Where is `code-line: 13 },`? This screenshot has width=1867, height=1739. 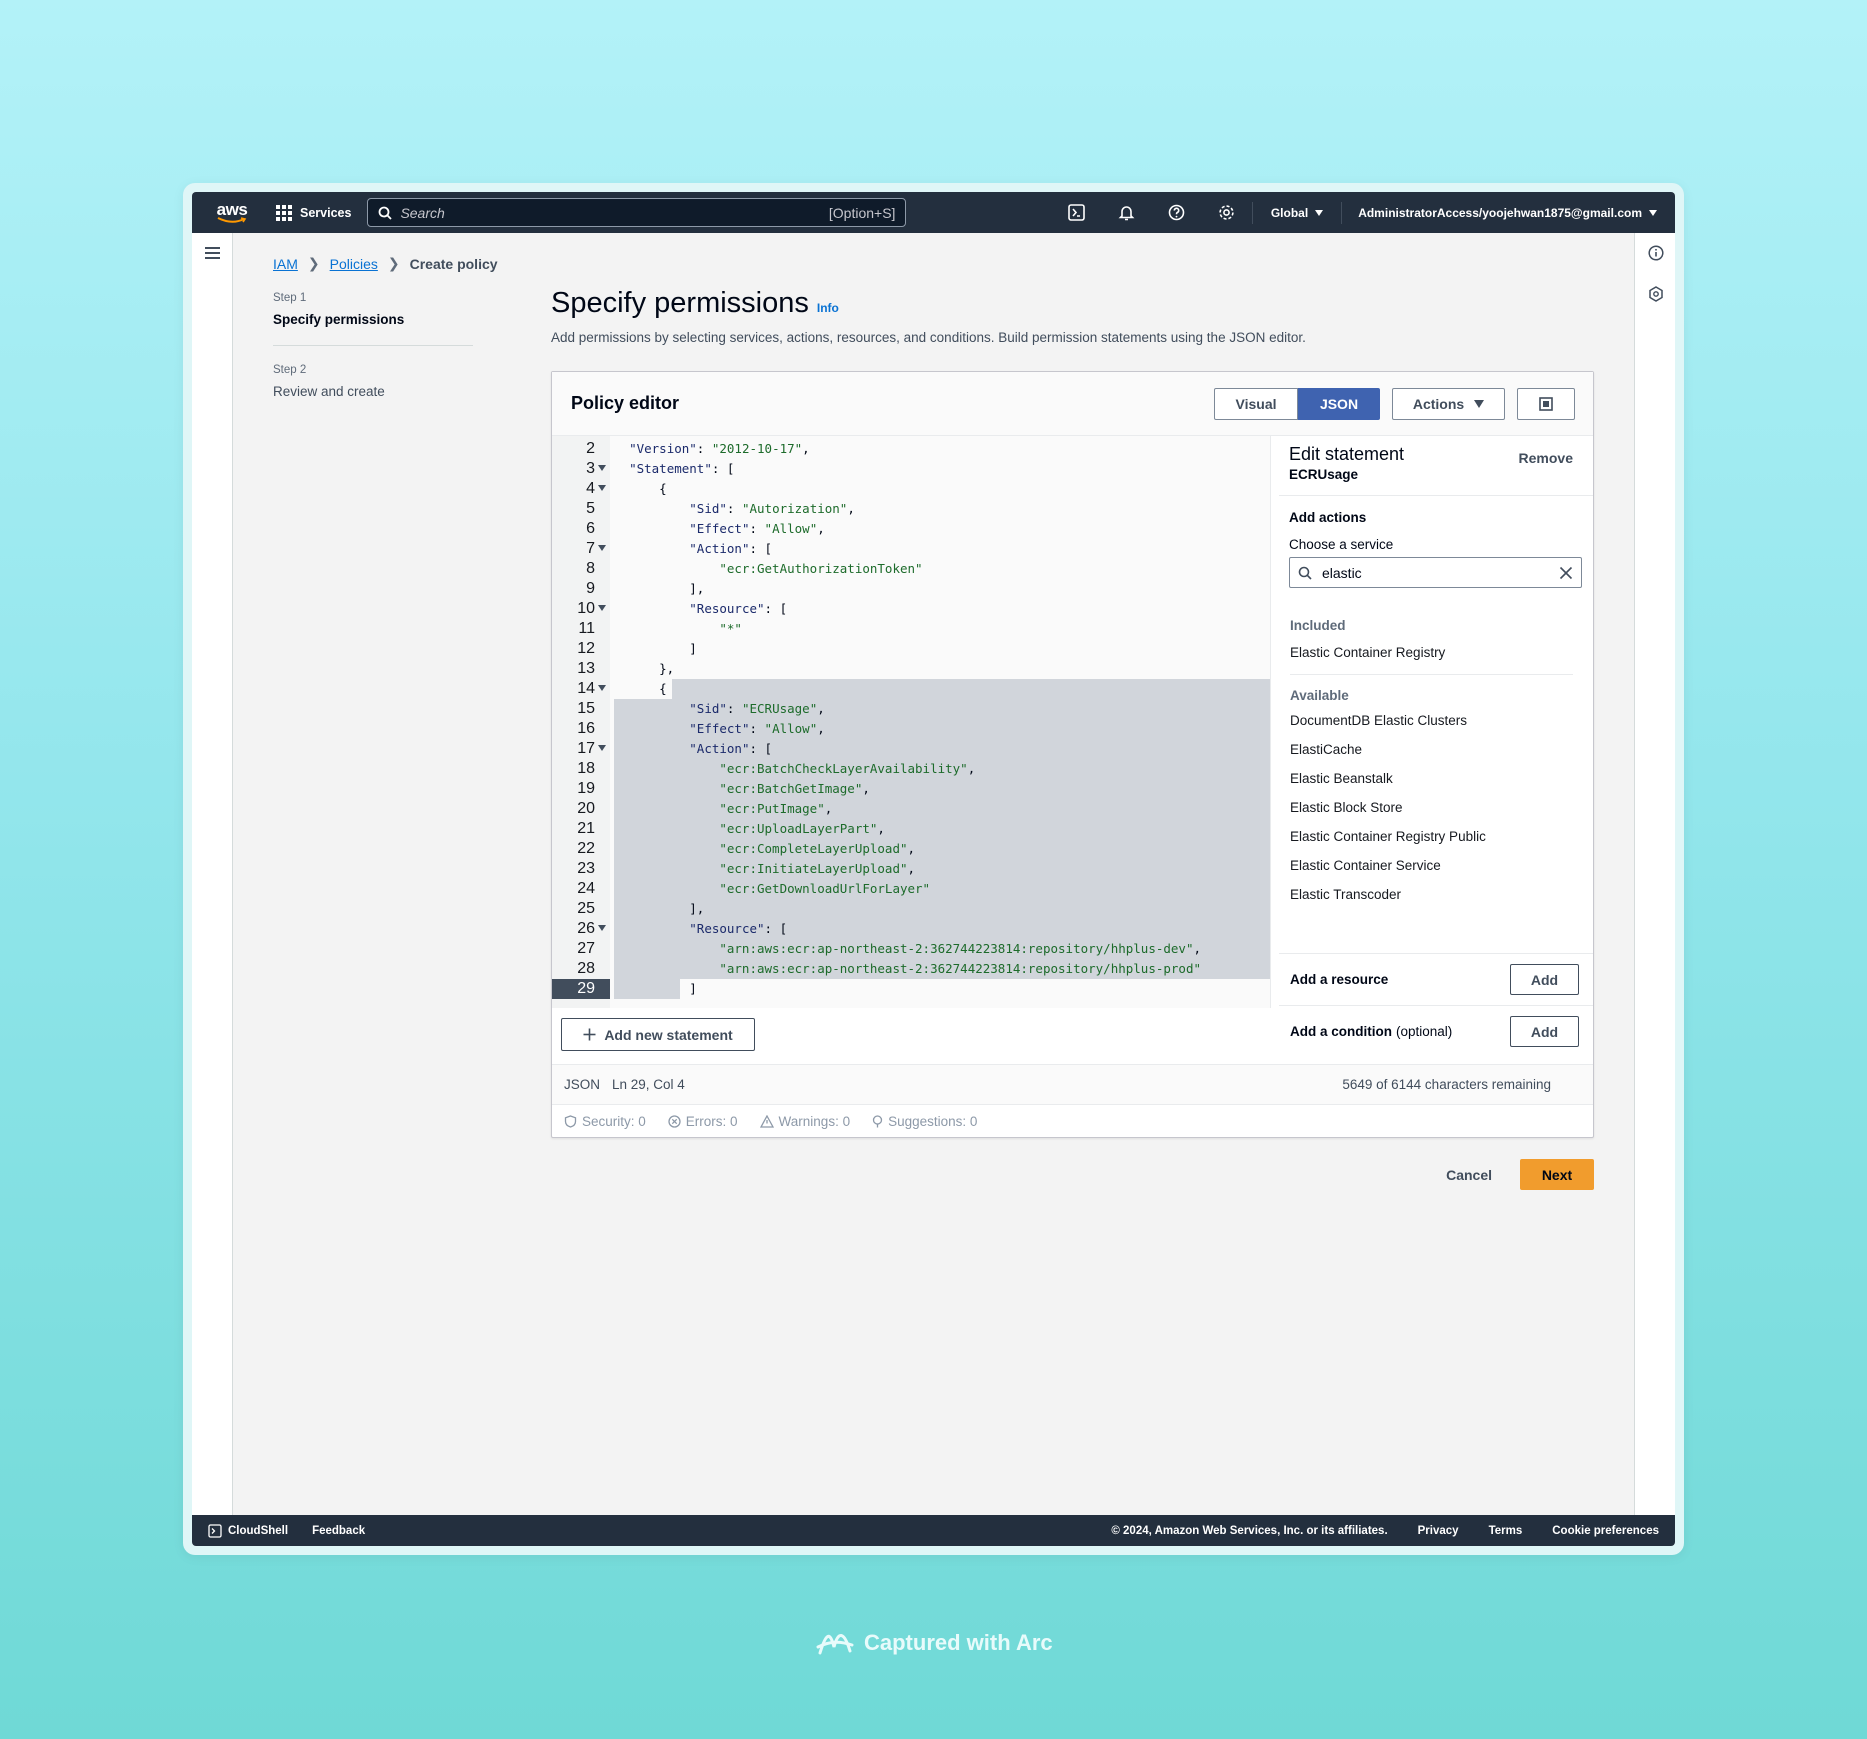 code-line: 13 }, is located at coordinates (911, 669).